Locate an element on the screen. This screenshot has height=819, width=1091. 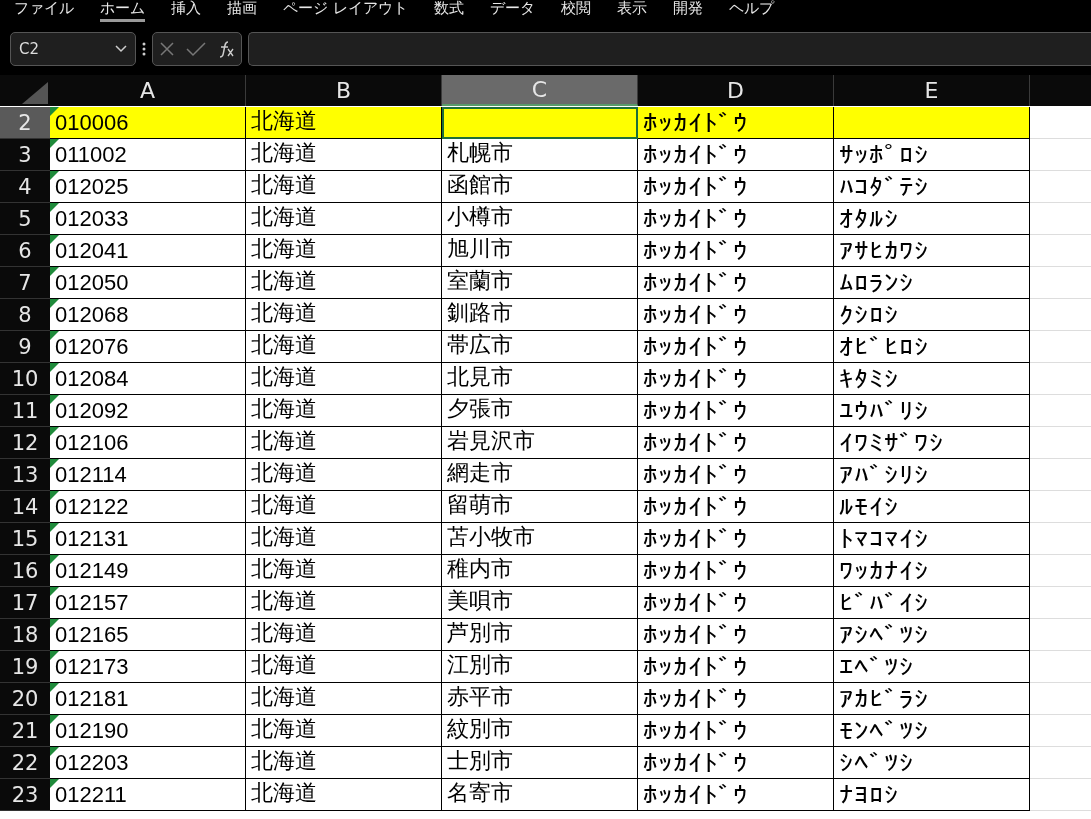
table-cell: ﾑﾛﾗﾝｼ is located at coordinates (932, 283).